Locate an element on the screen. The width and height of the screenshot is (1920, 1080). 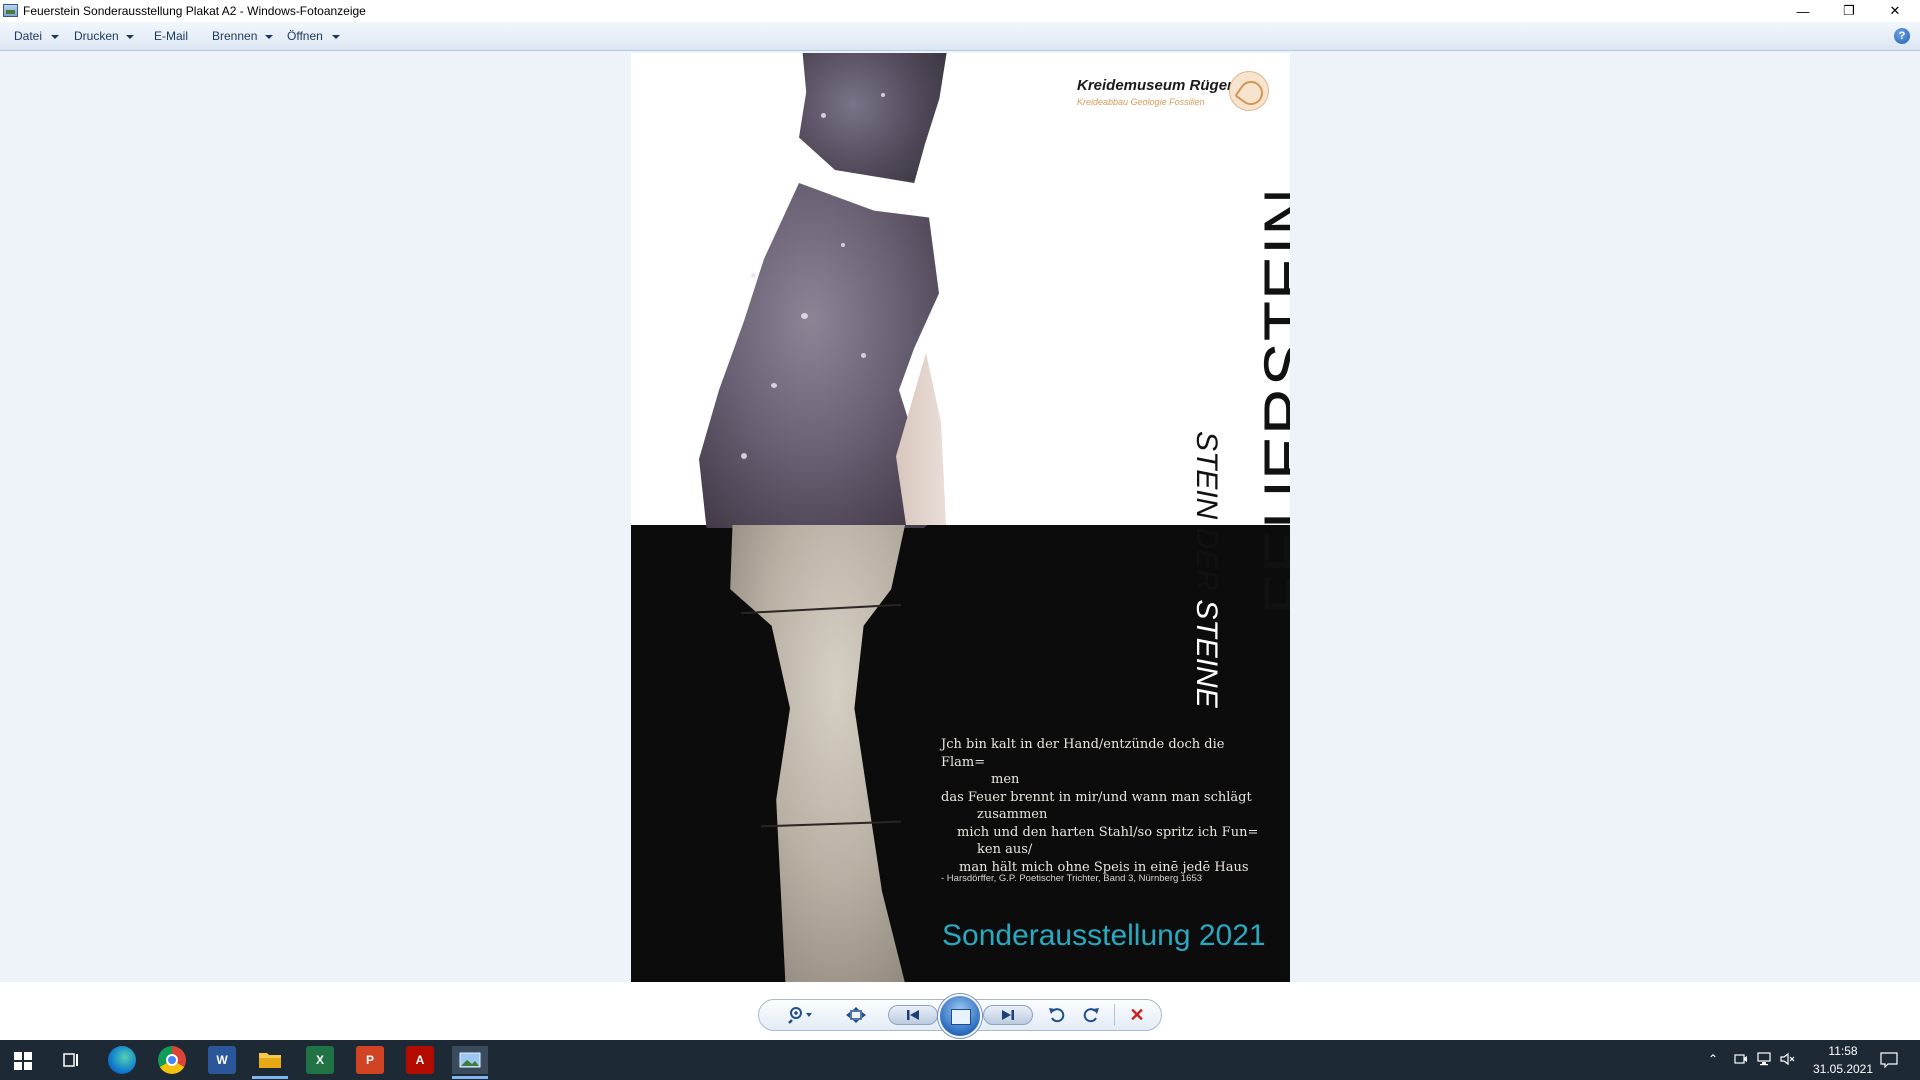
flint-rind is located at coordinates (921, 439).